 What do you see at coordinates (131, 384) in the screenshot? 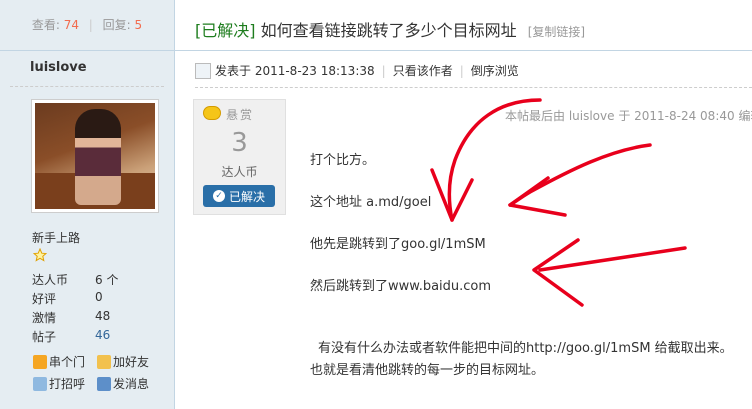
I see `message-label: 发消息` at bounding box center [131, 384].